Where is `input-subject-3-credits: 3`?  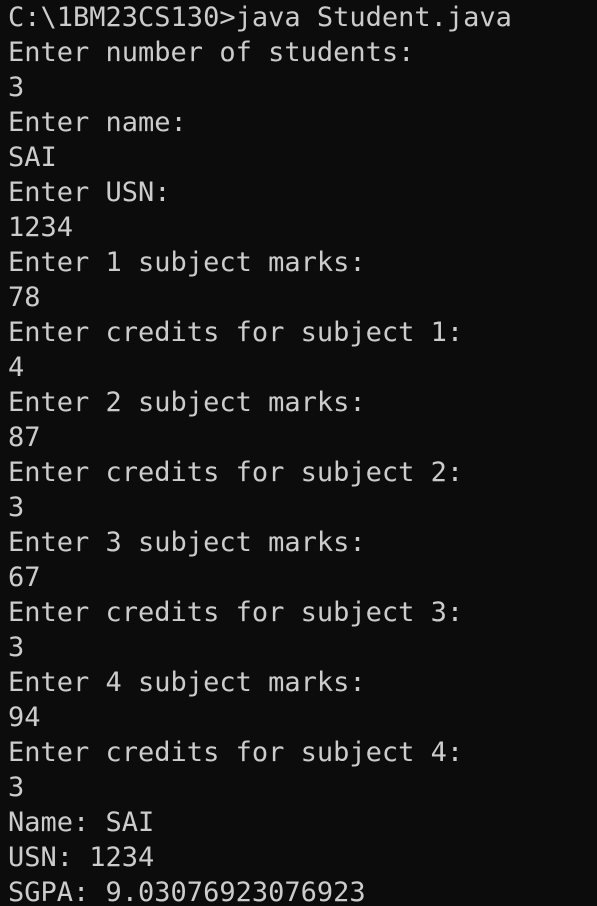 input-subject-3-credits: 3 is located at coordinates (16, 647).